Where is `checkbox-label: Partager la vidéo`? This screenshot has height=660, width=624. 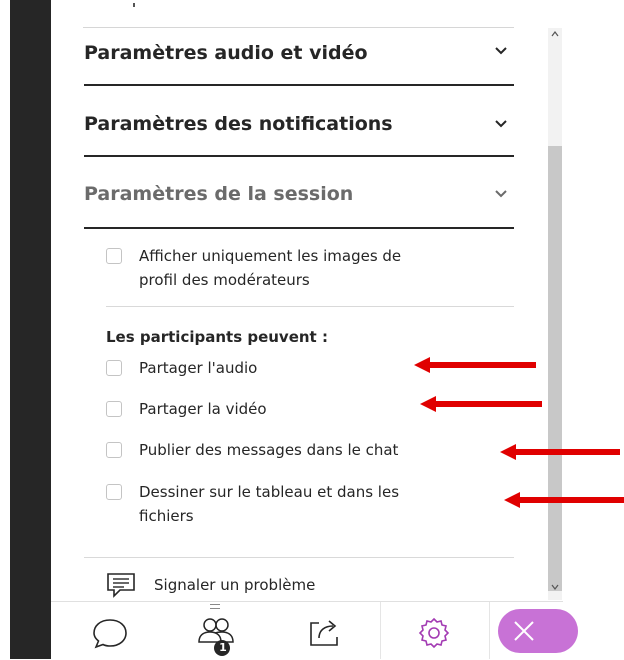 checkbox-label: Partager la vidéo is located at coordinates (203, 409).